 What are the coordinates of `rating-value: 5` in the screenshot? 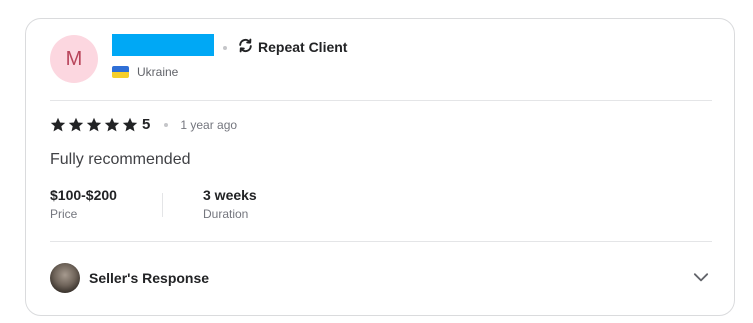 It's located at (146, 124).